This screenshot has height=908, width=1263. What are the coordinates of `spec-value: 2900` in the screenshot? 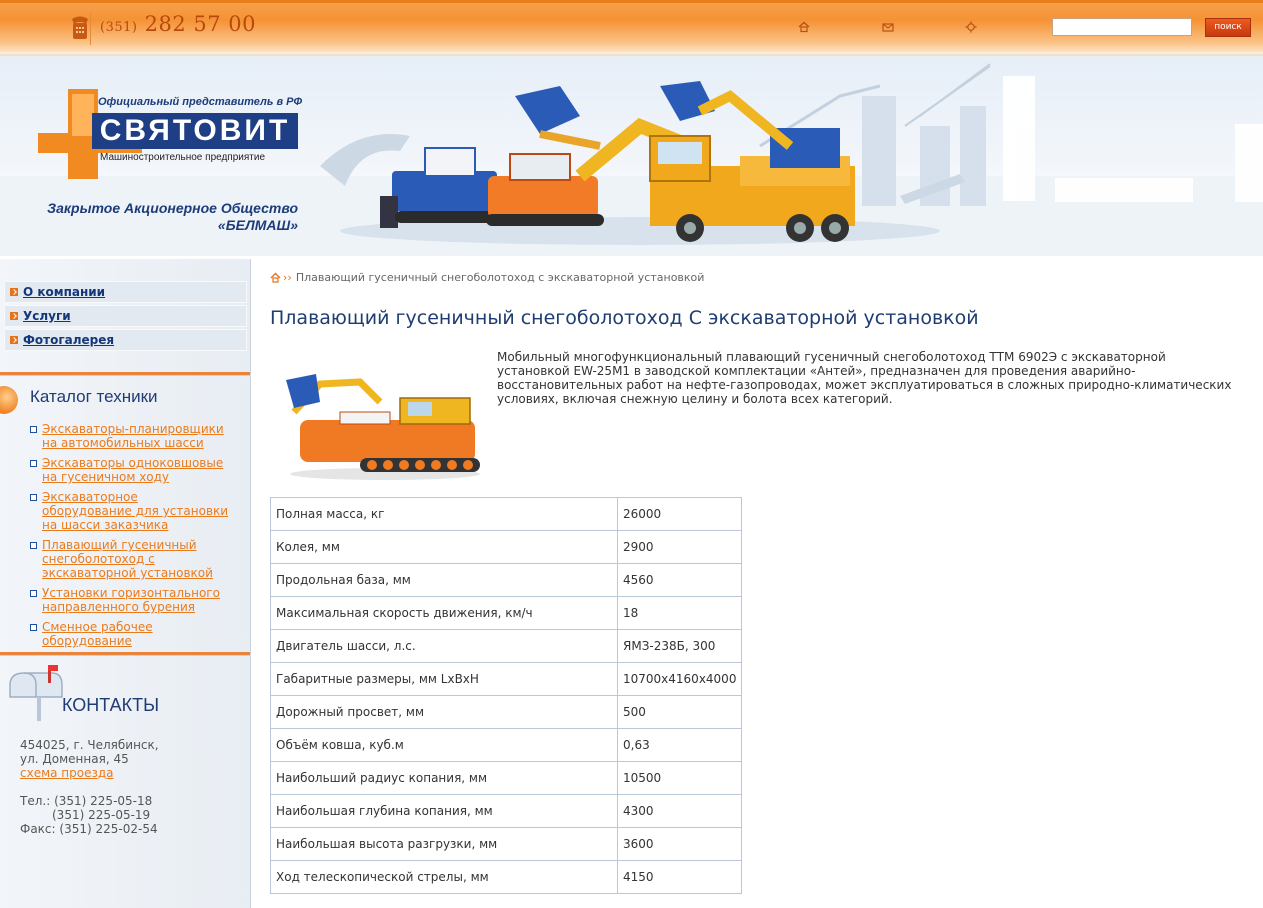 It's located at (679, 547).